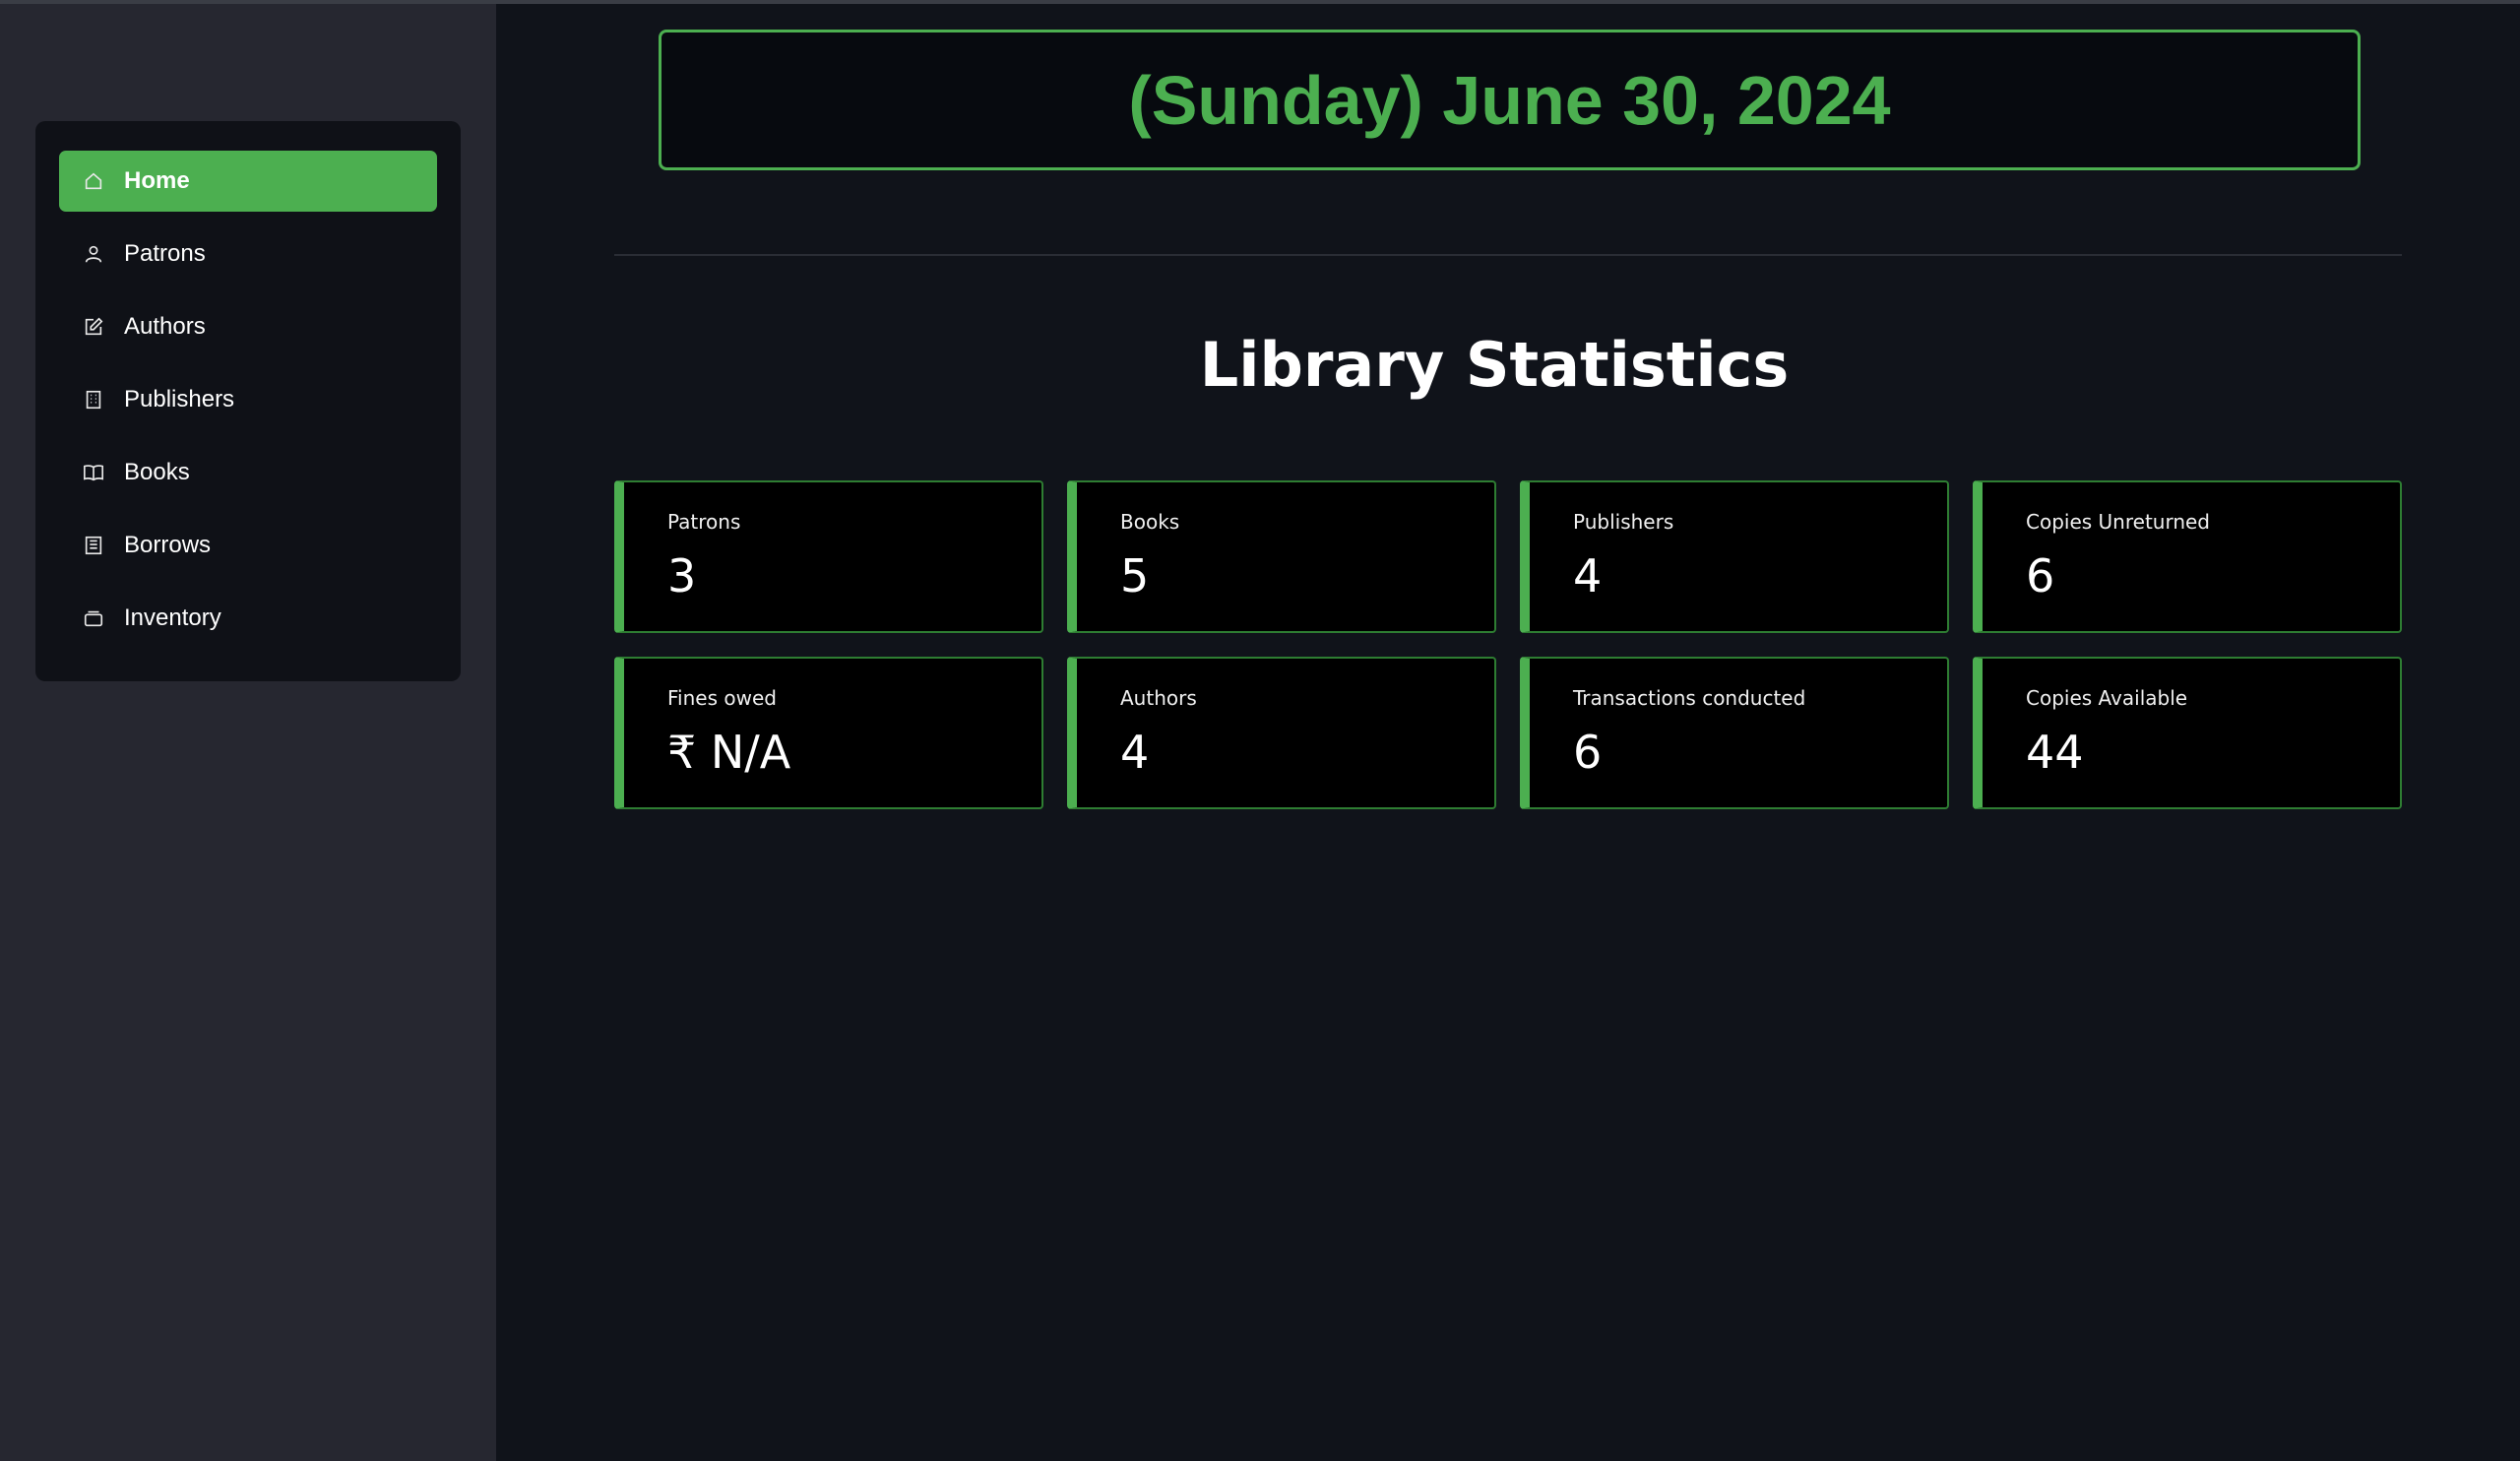 This screenshot has width=2520, height=1461. I want to click on stat-value: 5, so click(1135, 576).